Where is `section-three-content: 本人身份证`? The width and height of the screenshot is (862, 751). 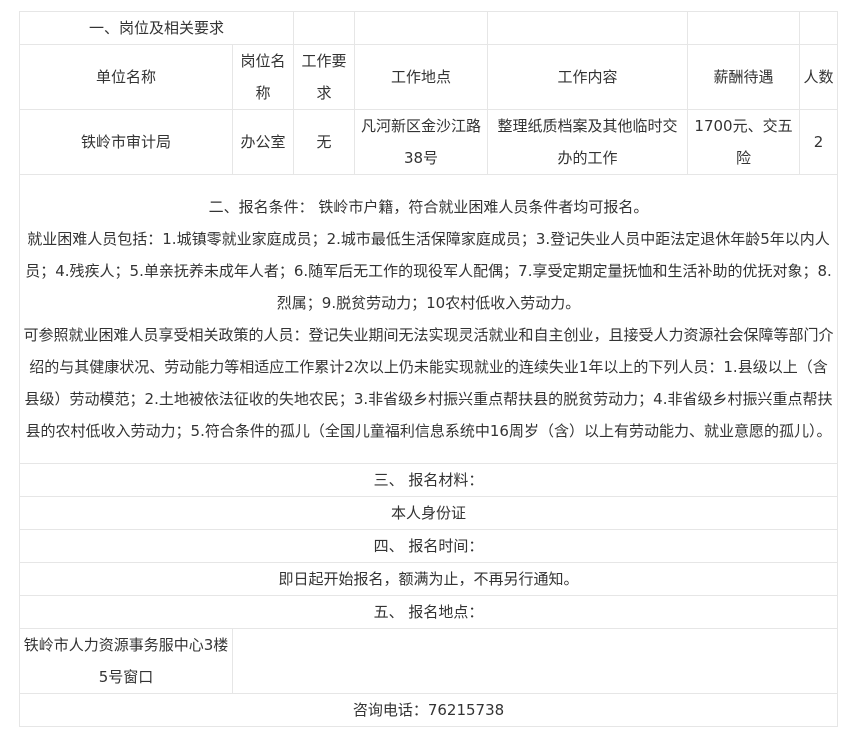 section-three-content: 本人身份证 is located at coordinates (428, 513).